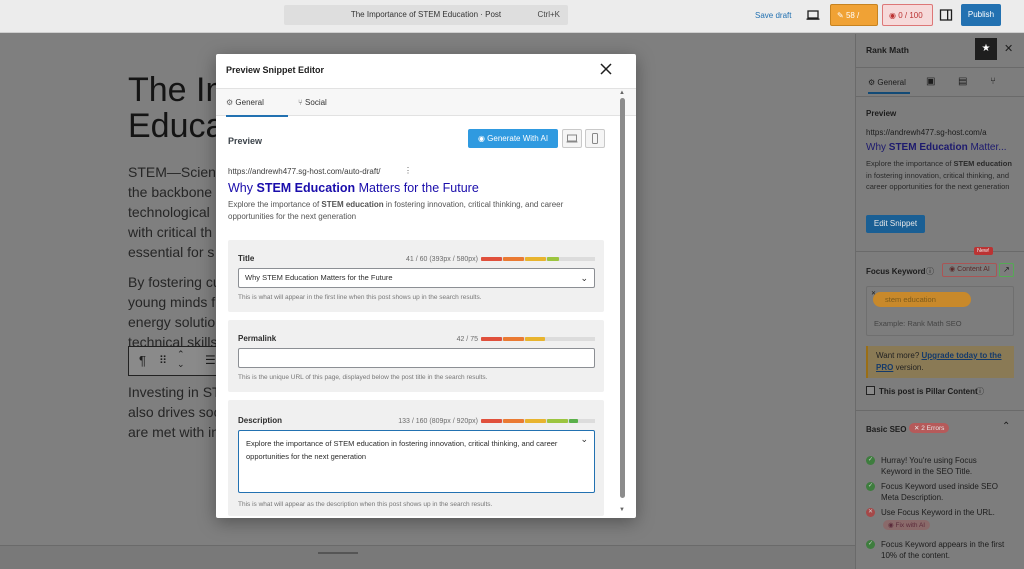  Describe the element at coordinates (986, 49) in the screenshot. I see `star-icon: ★` at that location.